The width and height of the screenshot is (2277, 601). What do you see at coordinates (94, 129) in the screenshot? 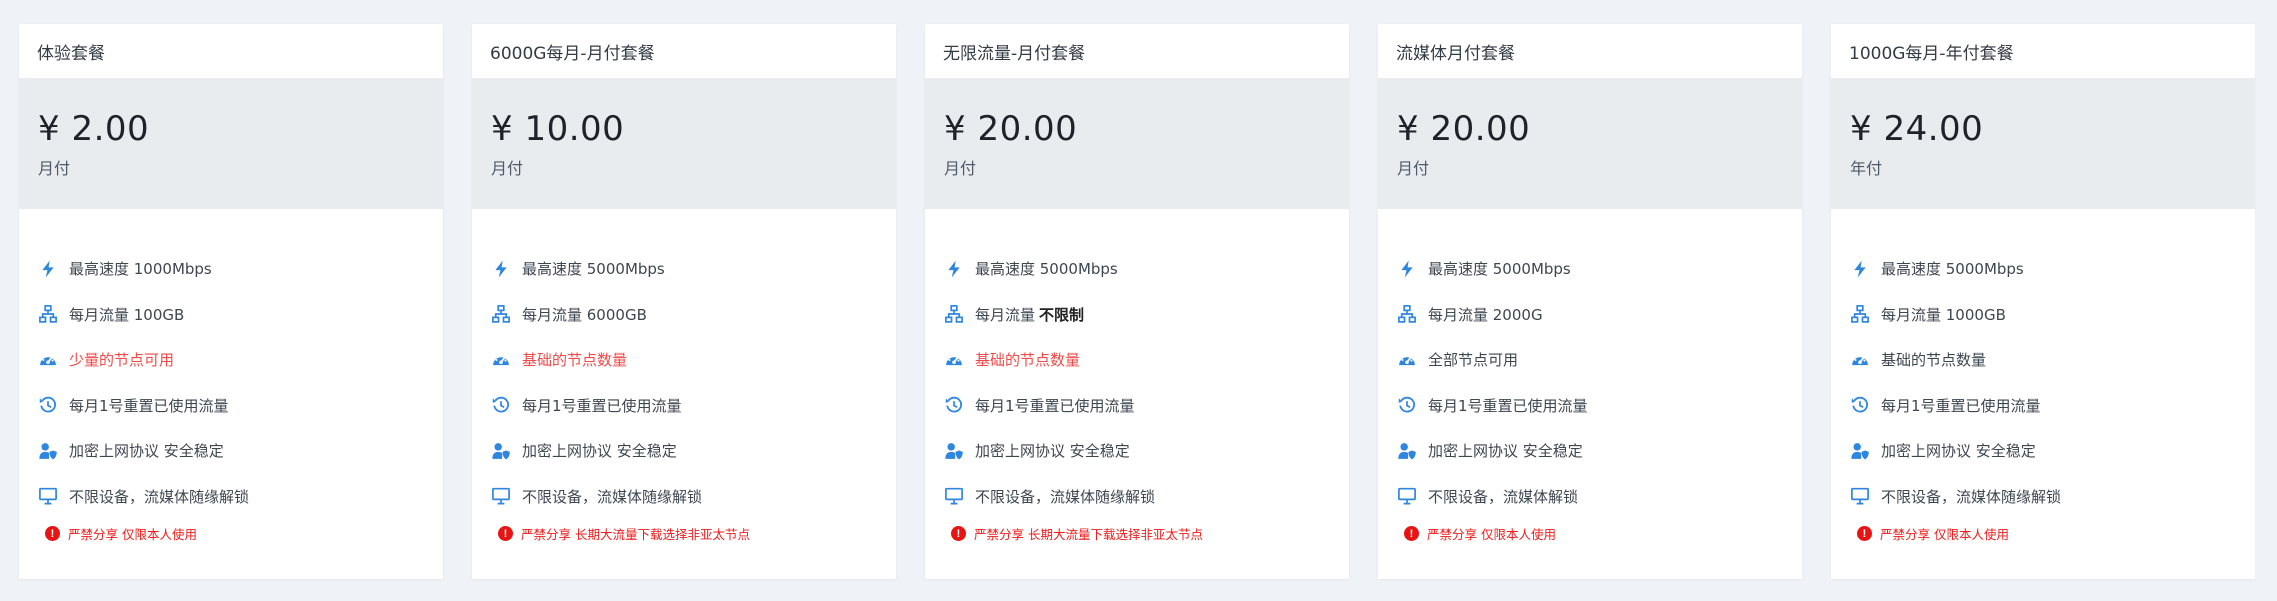
I see `plan-price: ¥ 2.00` at bounding box center [94, 129].